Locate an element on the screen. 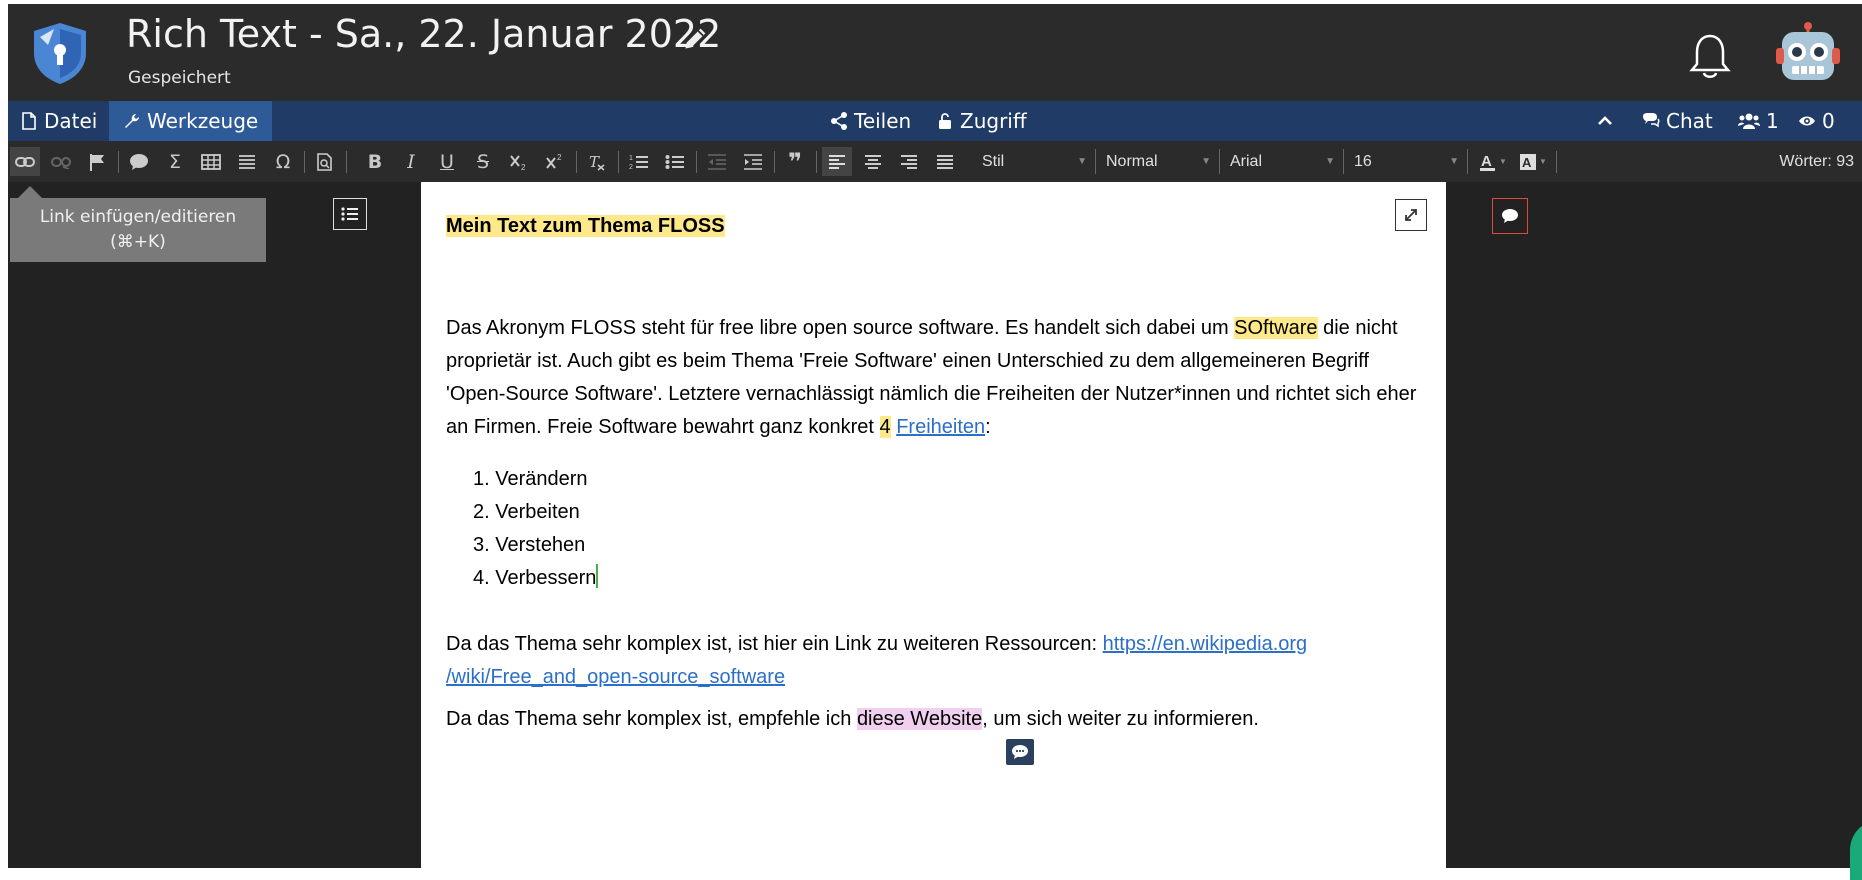 This screenshot has height=880, width=1862. superscript-icon: 2 is located at coordinates (554, 161).